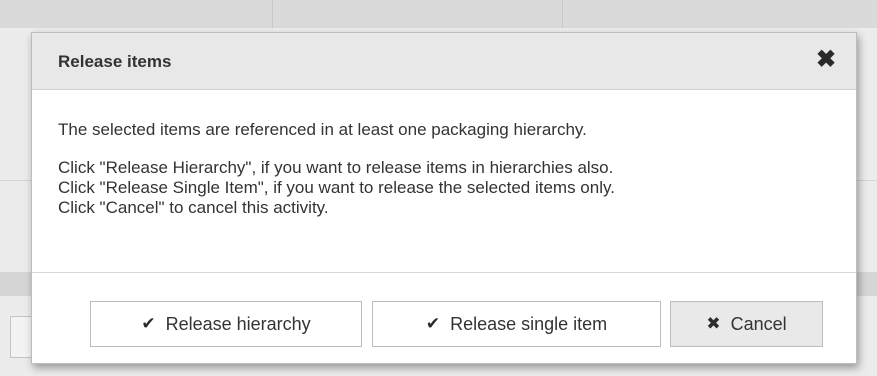 The width and height of the screenshot is (877, 376). I want to click on cancel-button: ✖ Cancel, so click(746, 324).